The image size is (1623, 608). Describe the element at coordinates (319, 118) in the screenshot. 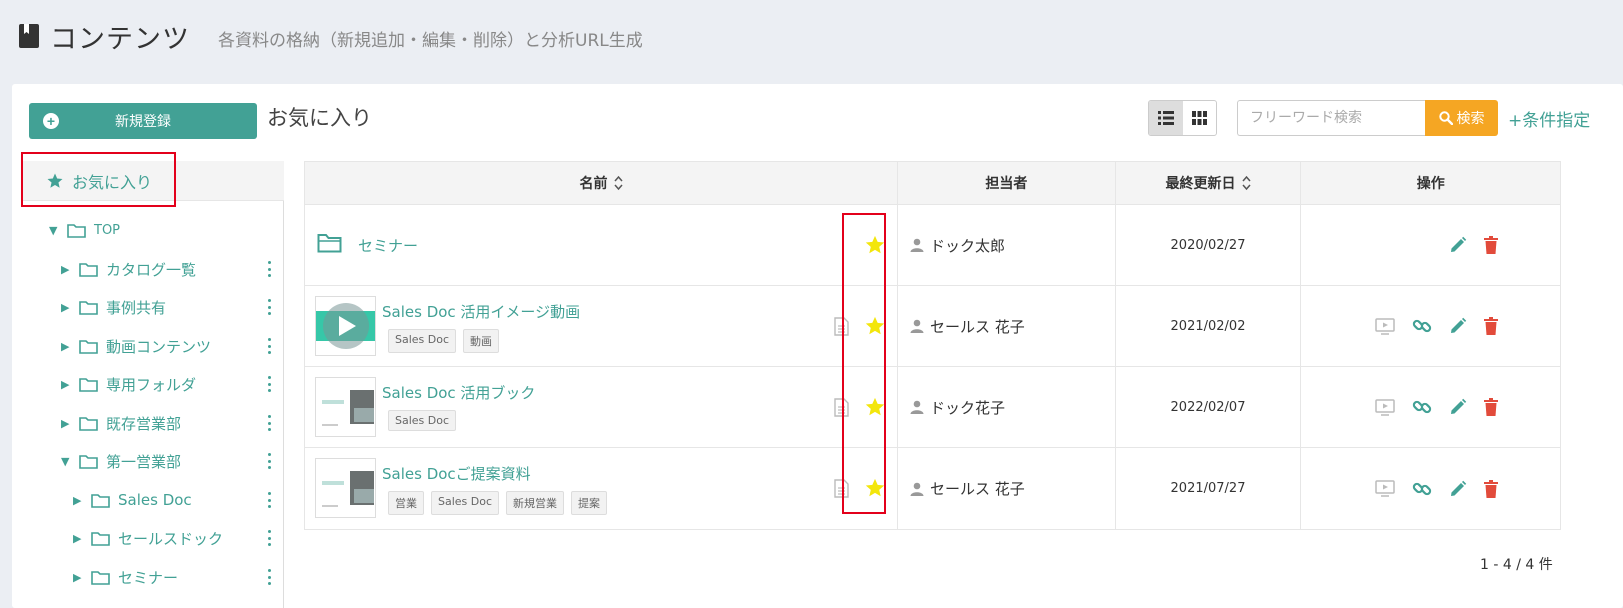

I see `section-title: お気に入り` at that location.